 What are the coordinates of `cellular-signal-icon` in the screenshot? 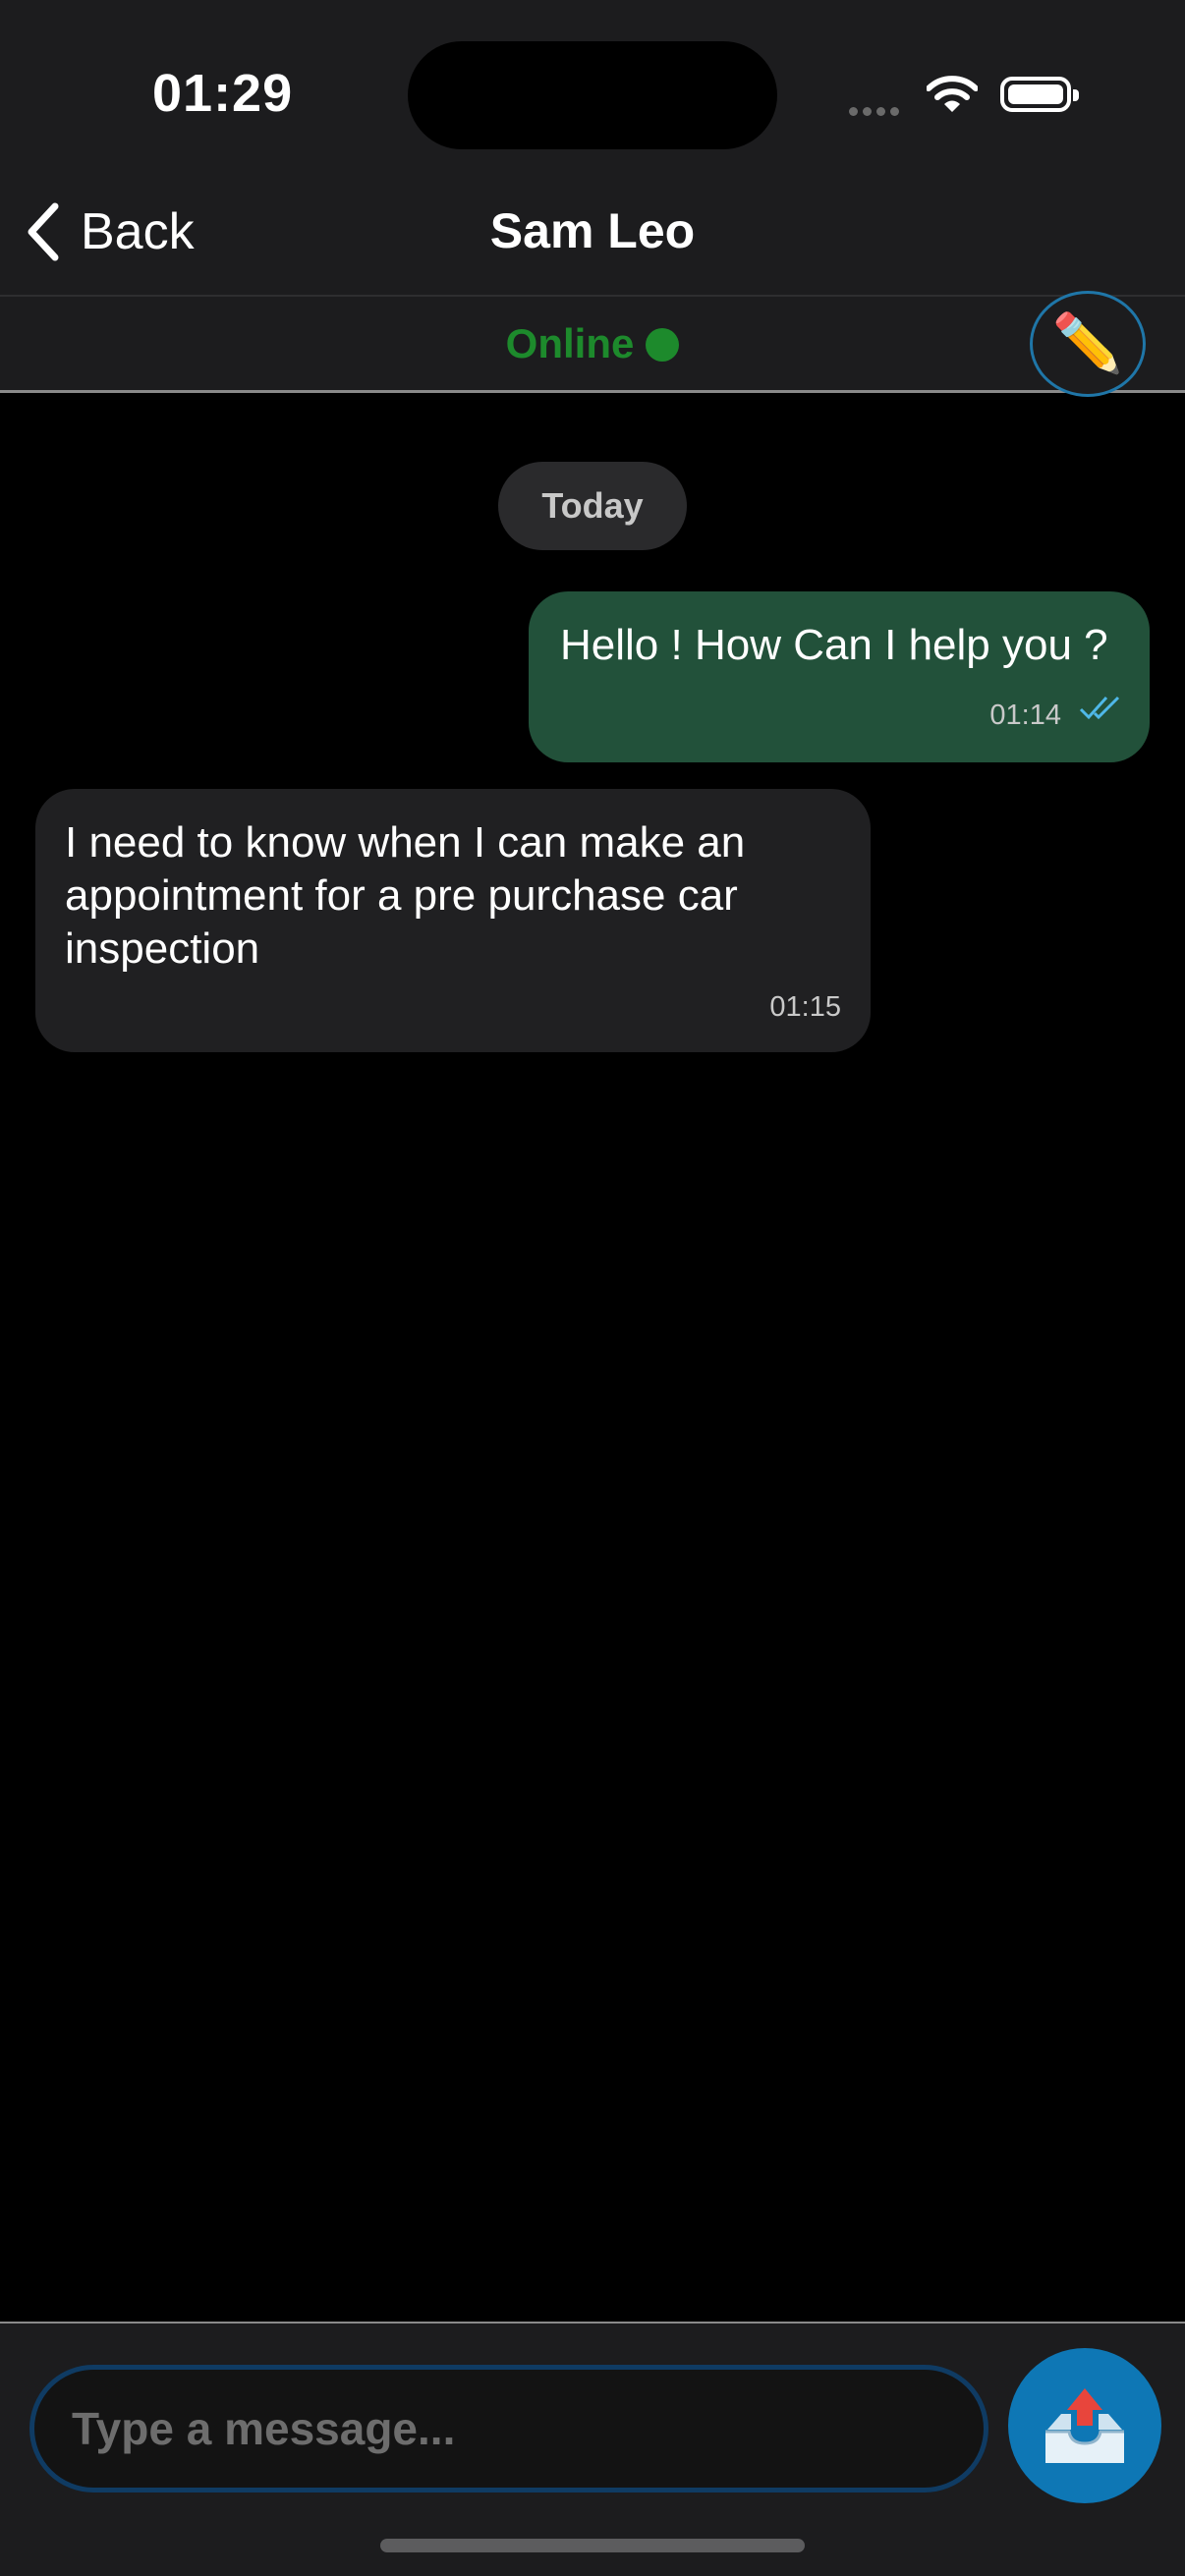 It's located at (877, 112).